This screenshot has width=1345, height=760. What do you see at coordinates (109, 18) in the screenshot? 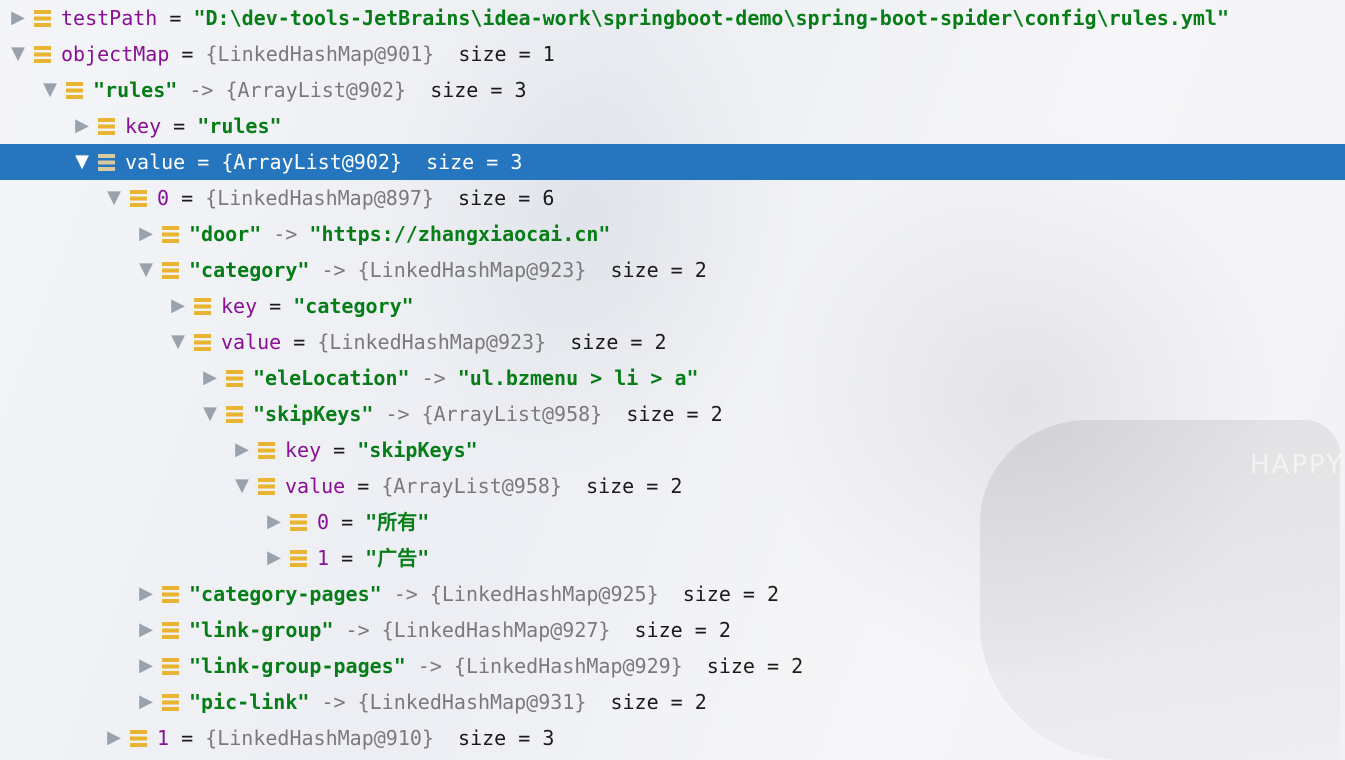
I see `var-name: testPath` at bounding box center [109, 18].